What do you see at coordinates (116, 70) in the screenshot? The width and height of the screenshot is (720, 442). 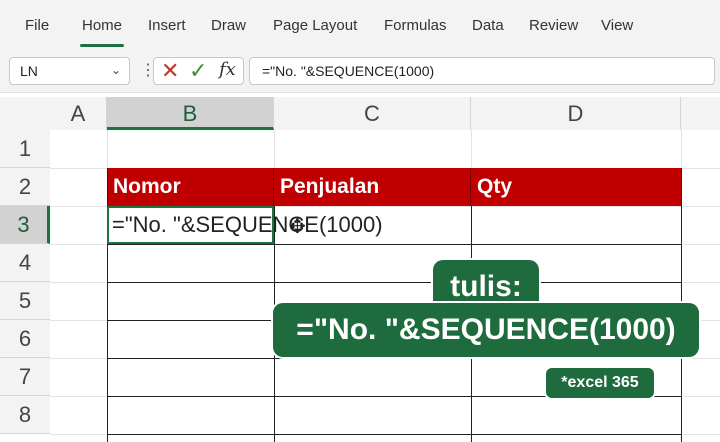 I see `chevron-down-icon: ⌄` at bounding box center [116, 70].